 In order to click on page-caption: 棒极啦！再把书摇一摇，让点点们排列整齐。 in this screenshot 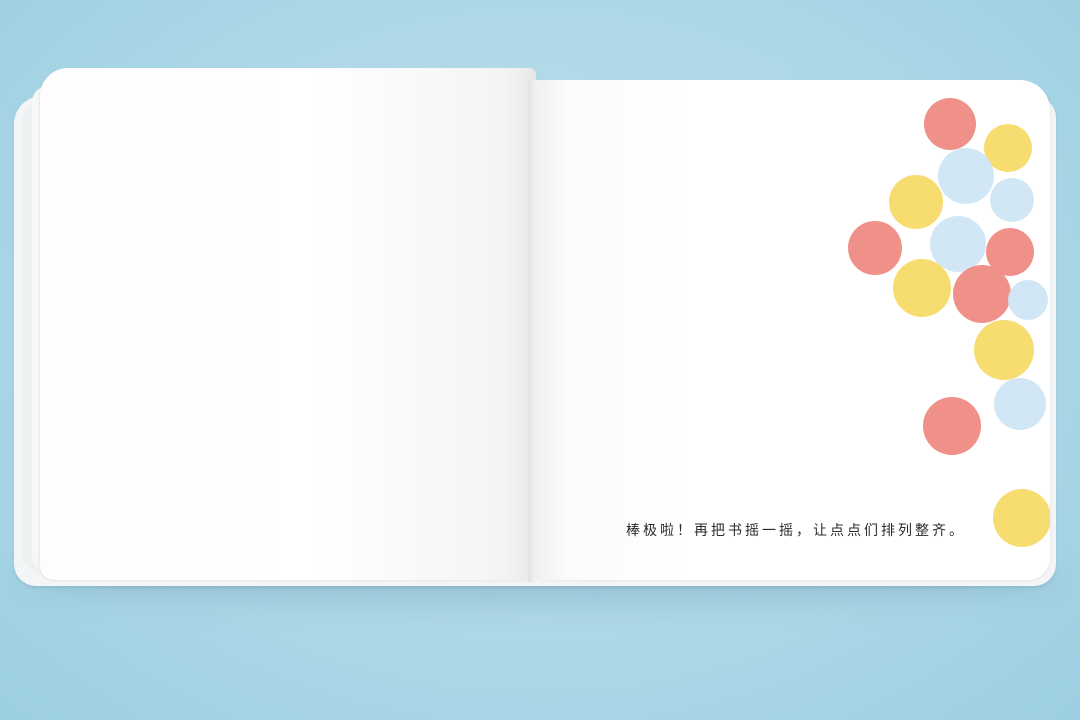, I will do `click(796, 531)`.